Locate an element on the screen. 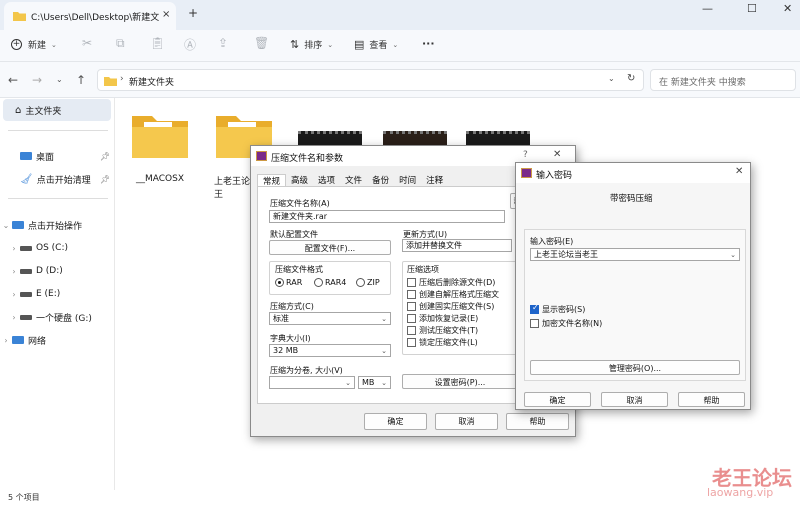 This screenshot has width=800, height=505. option-test-checkbox: 测试压缩文件(T) is located at coordinates (442, 330).